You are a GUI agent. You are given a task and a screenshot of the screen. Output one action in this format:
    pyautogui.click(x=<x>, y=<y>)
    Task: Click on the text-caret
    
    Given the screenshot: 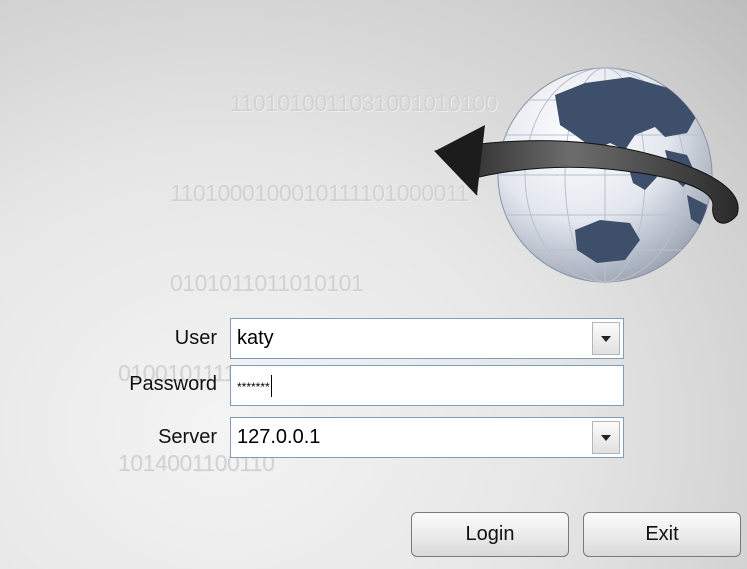 What is the action you would take?
    pyautogui.click(x=271, y=385)
    